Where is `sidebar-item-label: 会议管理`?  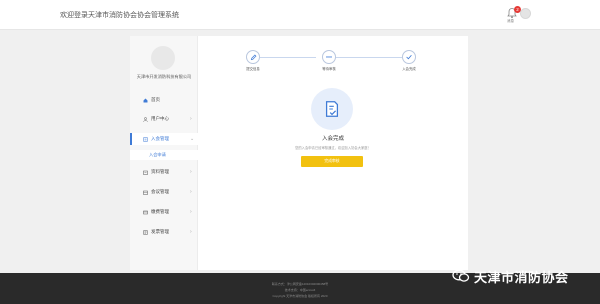 sidebar-item-label: 会议管理 is located at coordinates (160, 191).